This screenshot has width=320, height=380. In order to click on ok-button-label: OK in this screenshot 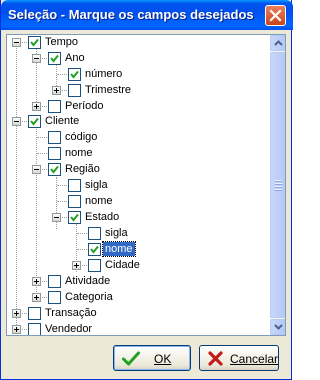, I will do `click(163, 359)`.